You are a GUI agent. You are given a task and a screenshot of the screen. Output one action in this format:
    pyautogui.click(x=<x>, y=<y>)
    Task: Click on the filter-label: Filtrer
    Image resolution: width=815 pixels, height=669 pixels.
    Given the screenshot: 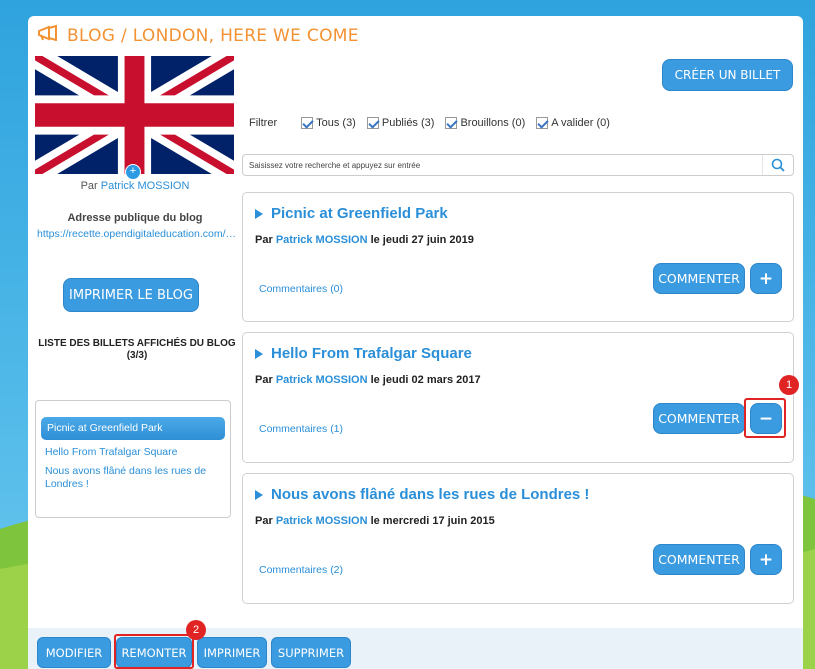 What is the action you would take?
    pyautogui.click(x=263, y=123)
    